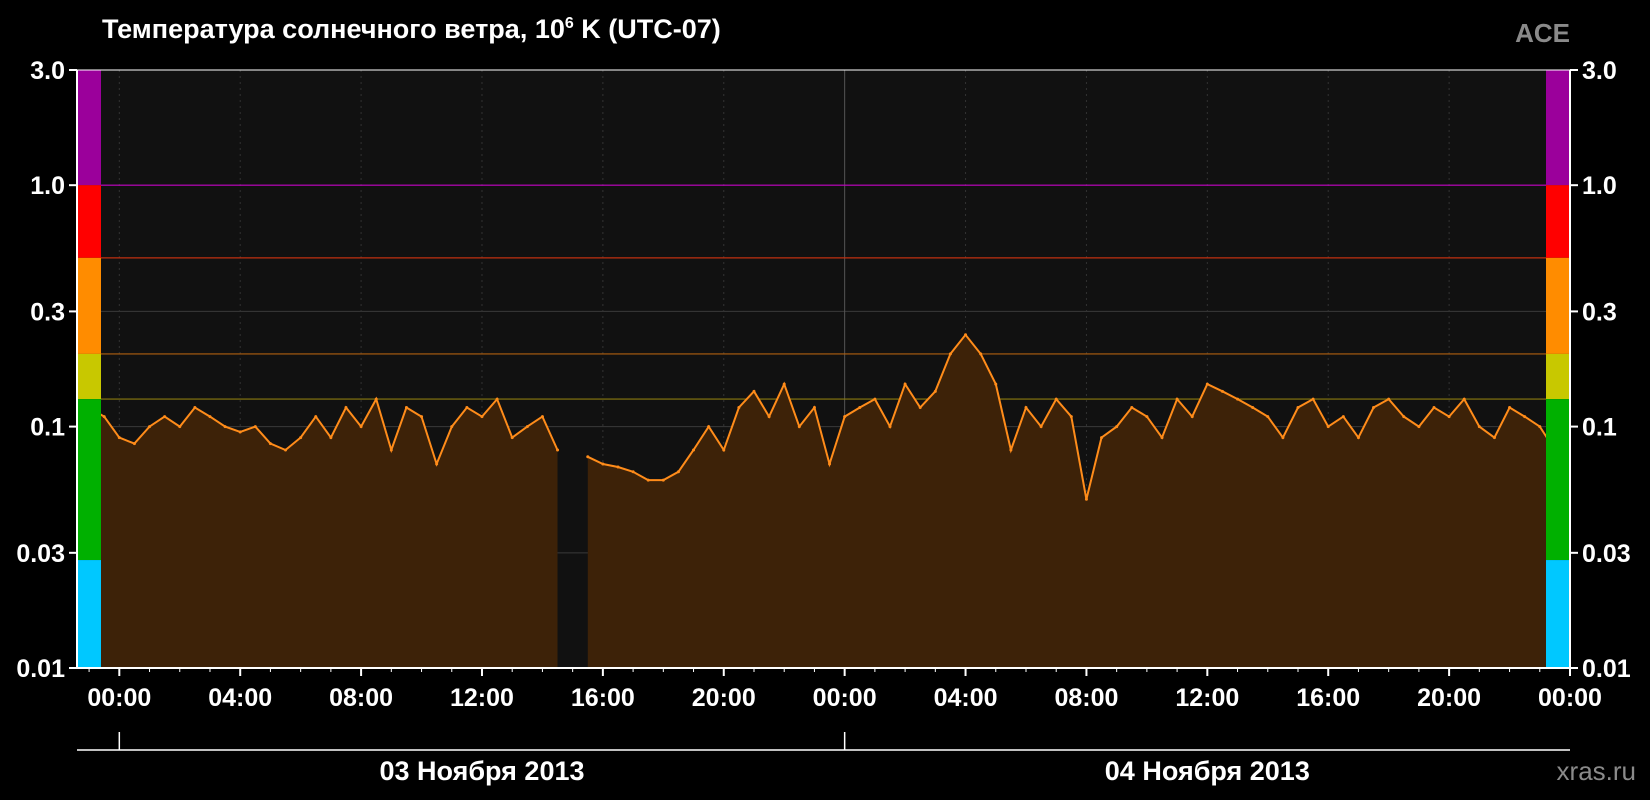 This screenshot has width=1650, height=800. I want to click on data-area, so click(323, 533).